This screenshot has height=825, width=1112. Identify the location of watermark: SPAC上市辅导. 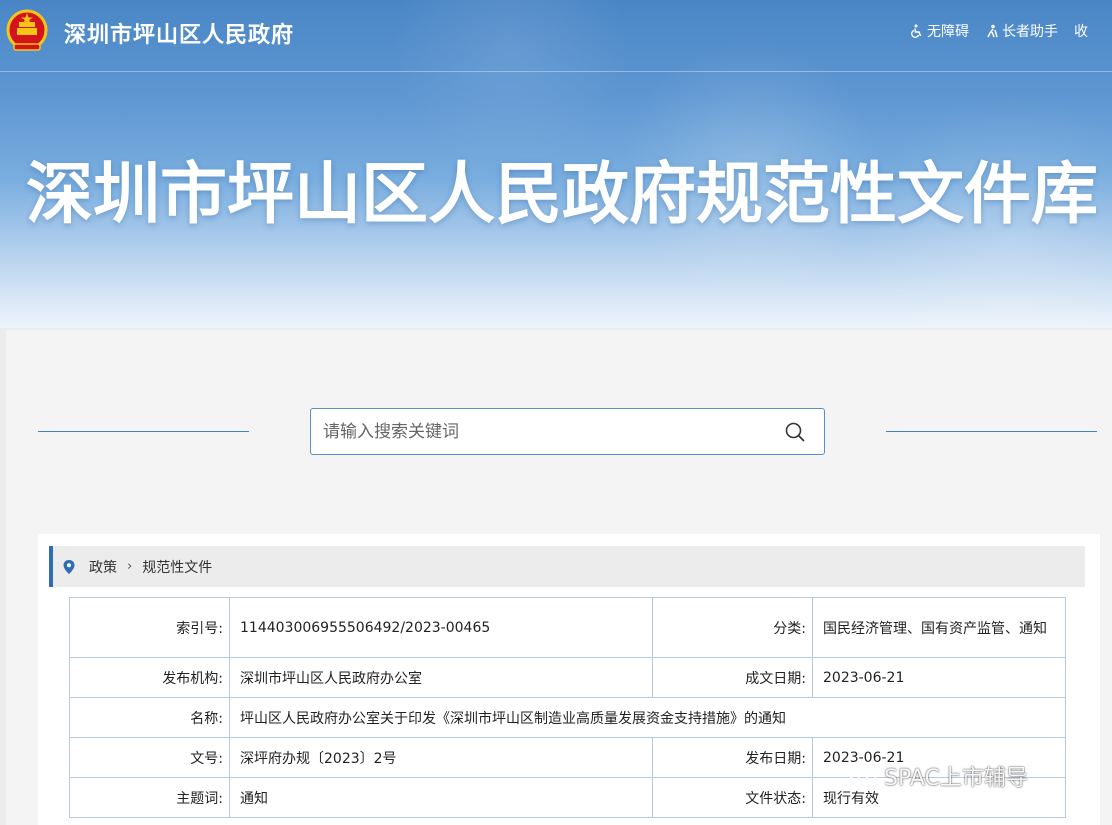
(938, 776).